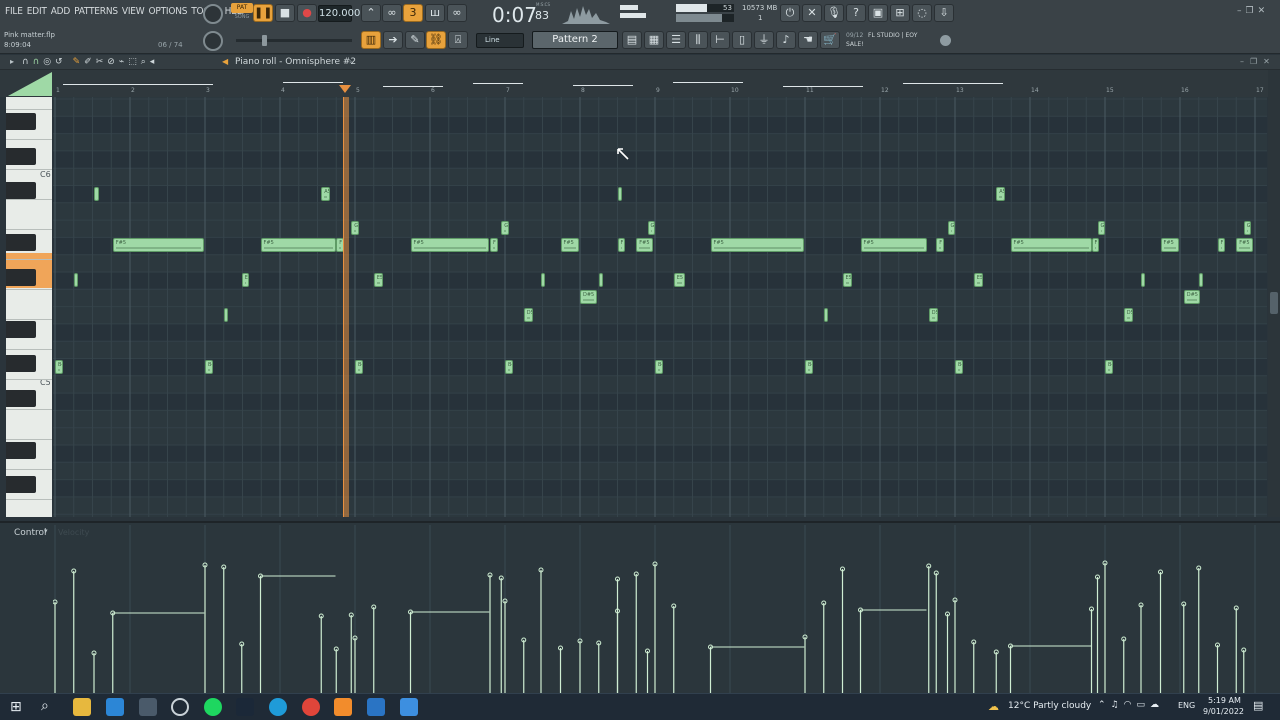  Describe the element at coordinates (457, 13) in the screenshot. I see `blend-recording-button: ∞` at that location.